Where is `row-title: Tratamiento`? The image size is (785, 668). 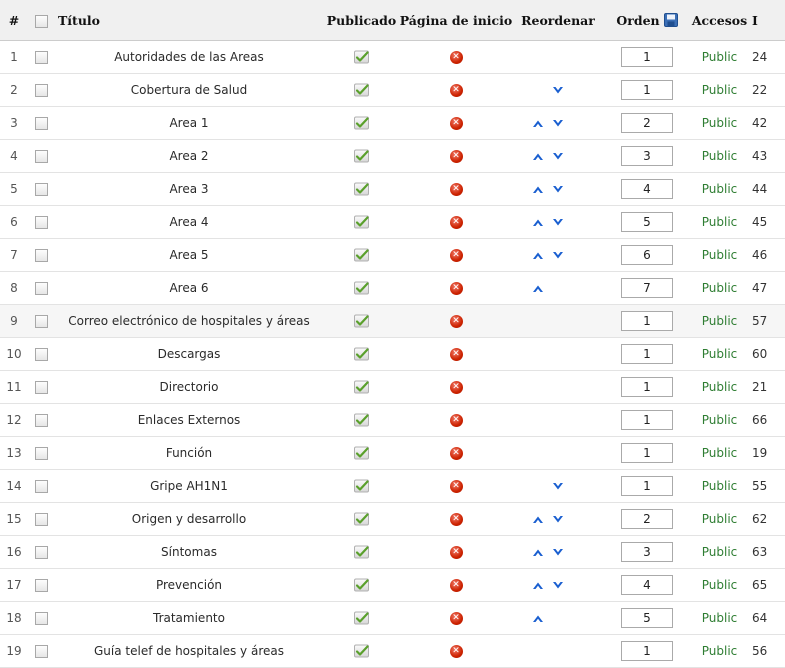
row-title: Tratamiento is located at coordinates (189, 618).